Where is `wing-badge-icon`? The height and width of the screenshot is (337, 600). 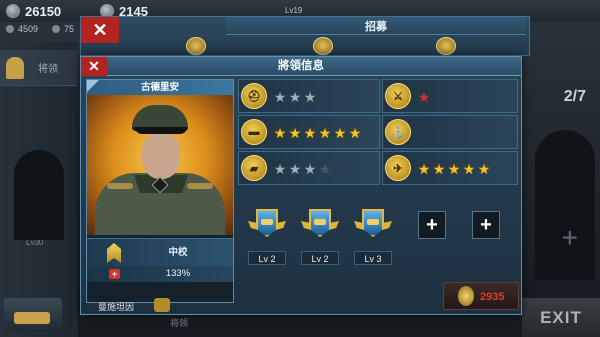 wing-badge-icon is located at coordinates (162, 305).